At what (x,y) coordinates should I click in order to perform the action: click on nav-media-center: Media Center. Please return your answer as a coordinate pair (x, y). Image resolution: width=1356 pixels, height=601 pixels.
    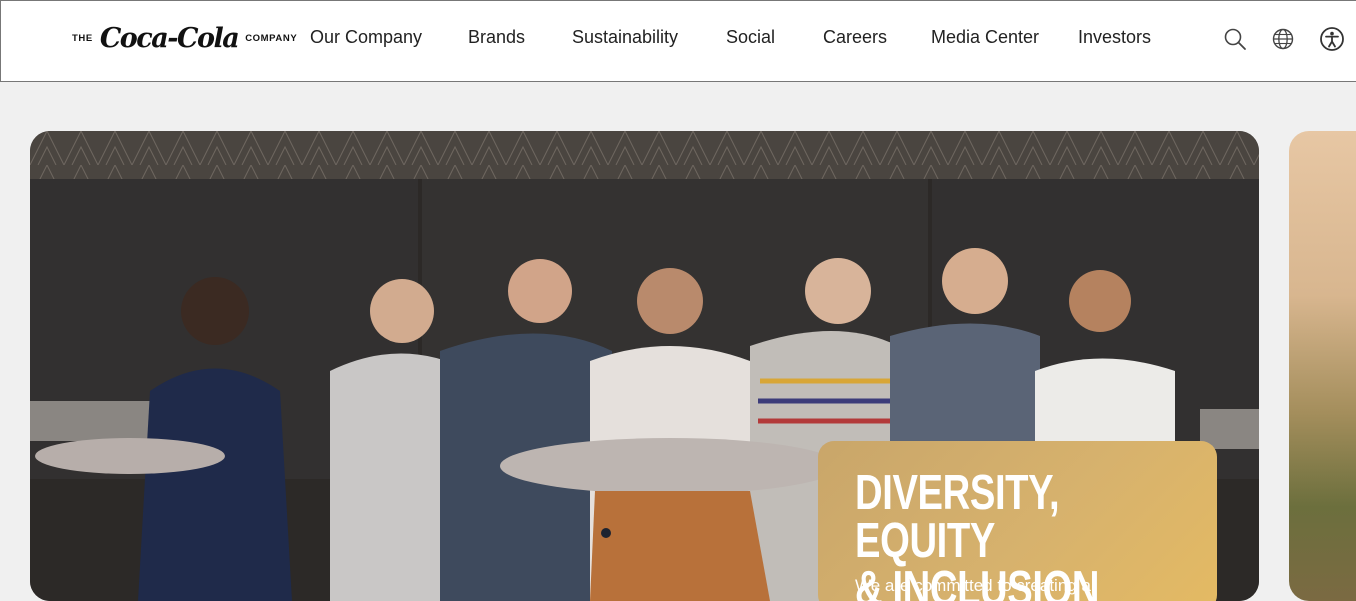
    Looking at the image, I should click on (985, 39).